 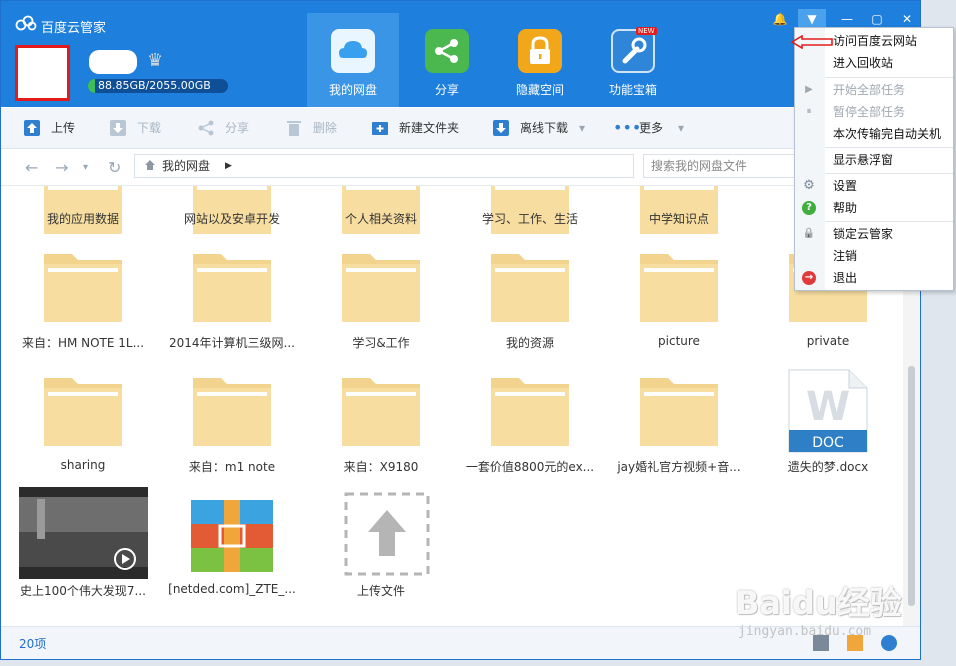 I want to click on file-item: 中学知识点, so click(x=679, y=210).